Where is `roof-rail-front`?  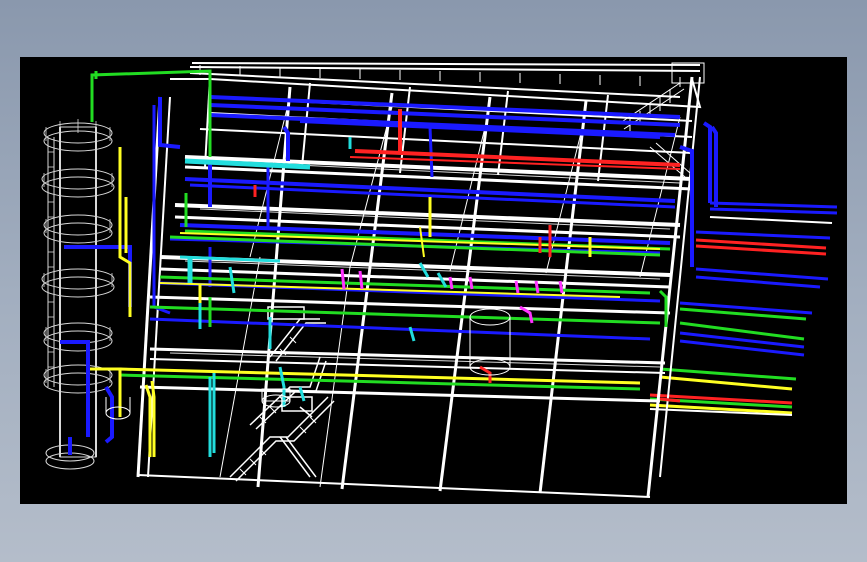
roof-rail-front is located at coordinates (435, 85).